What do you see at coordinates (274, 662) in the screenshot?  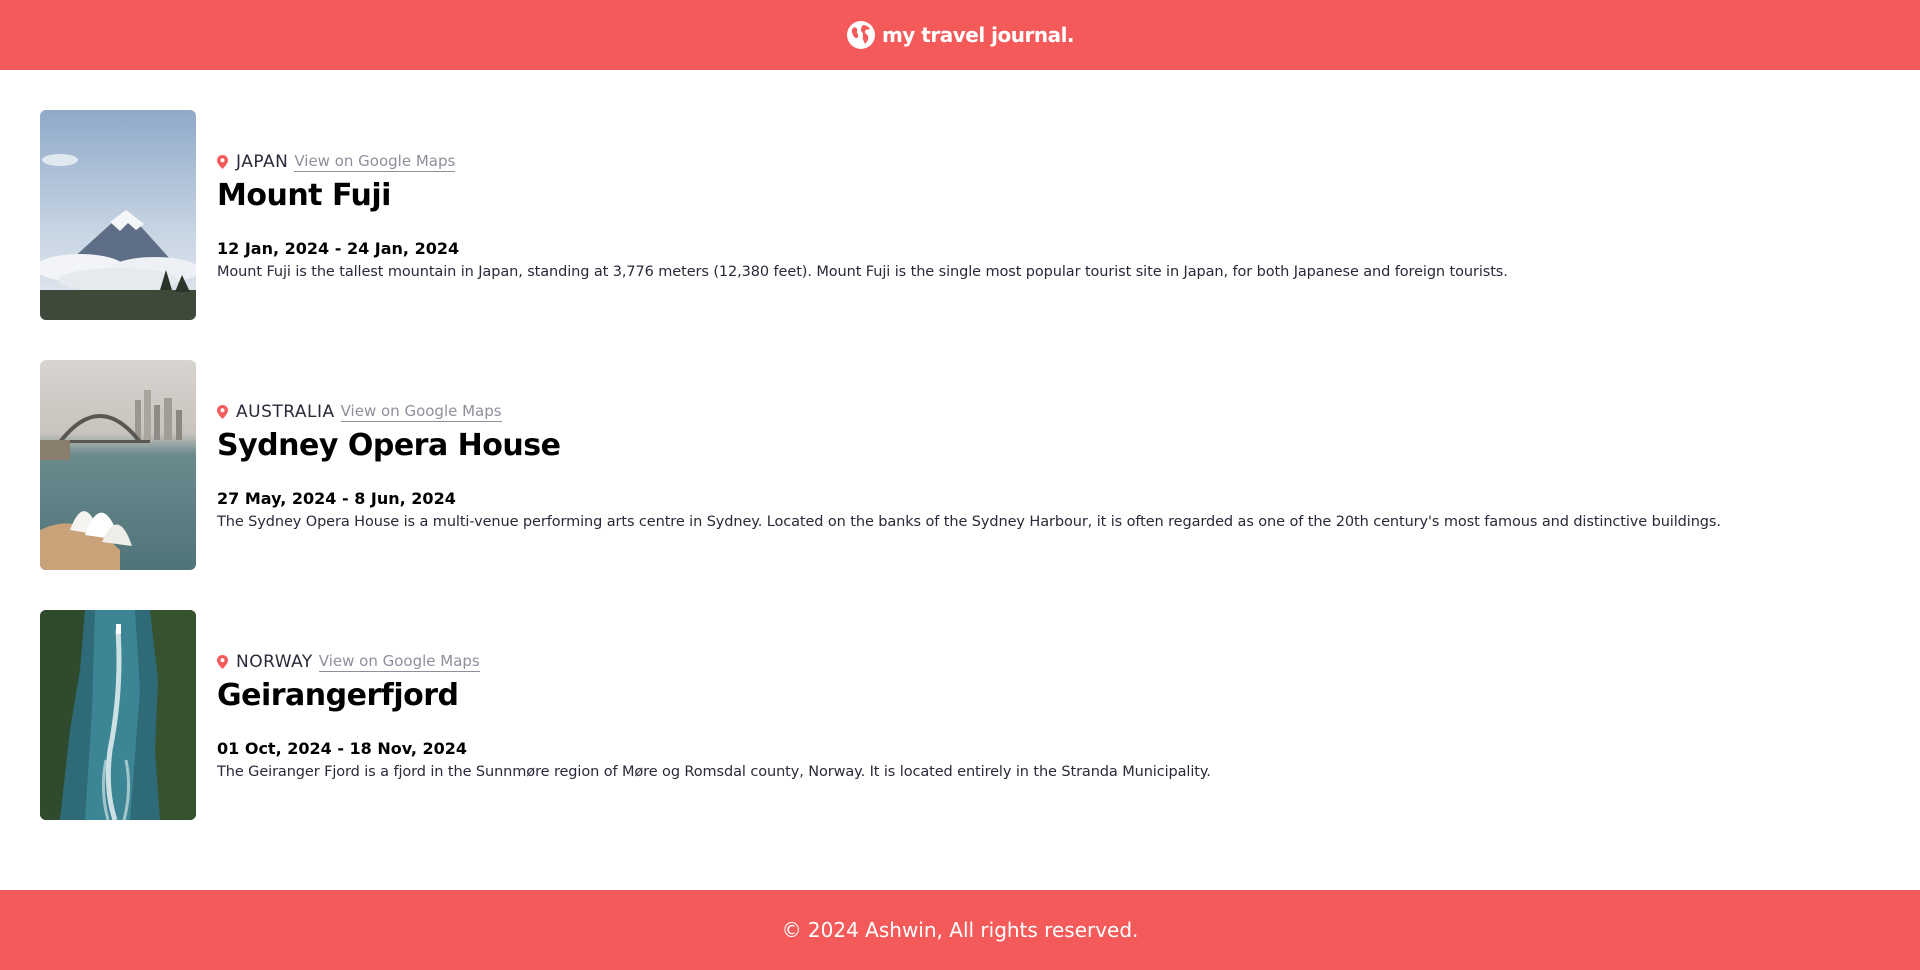 I see `entry-country: NORWAY` at bounding box center [274, 662].